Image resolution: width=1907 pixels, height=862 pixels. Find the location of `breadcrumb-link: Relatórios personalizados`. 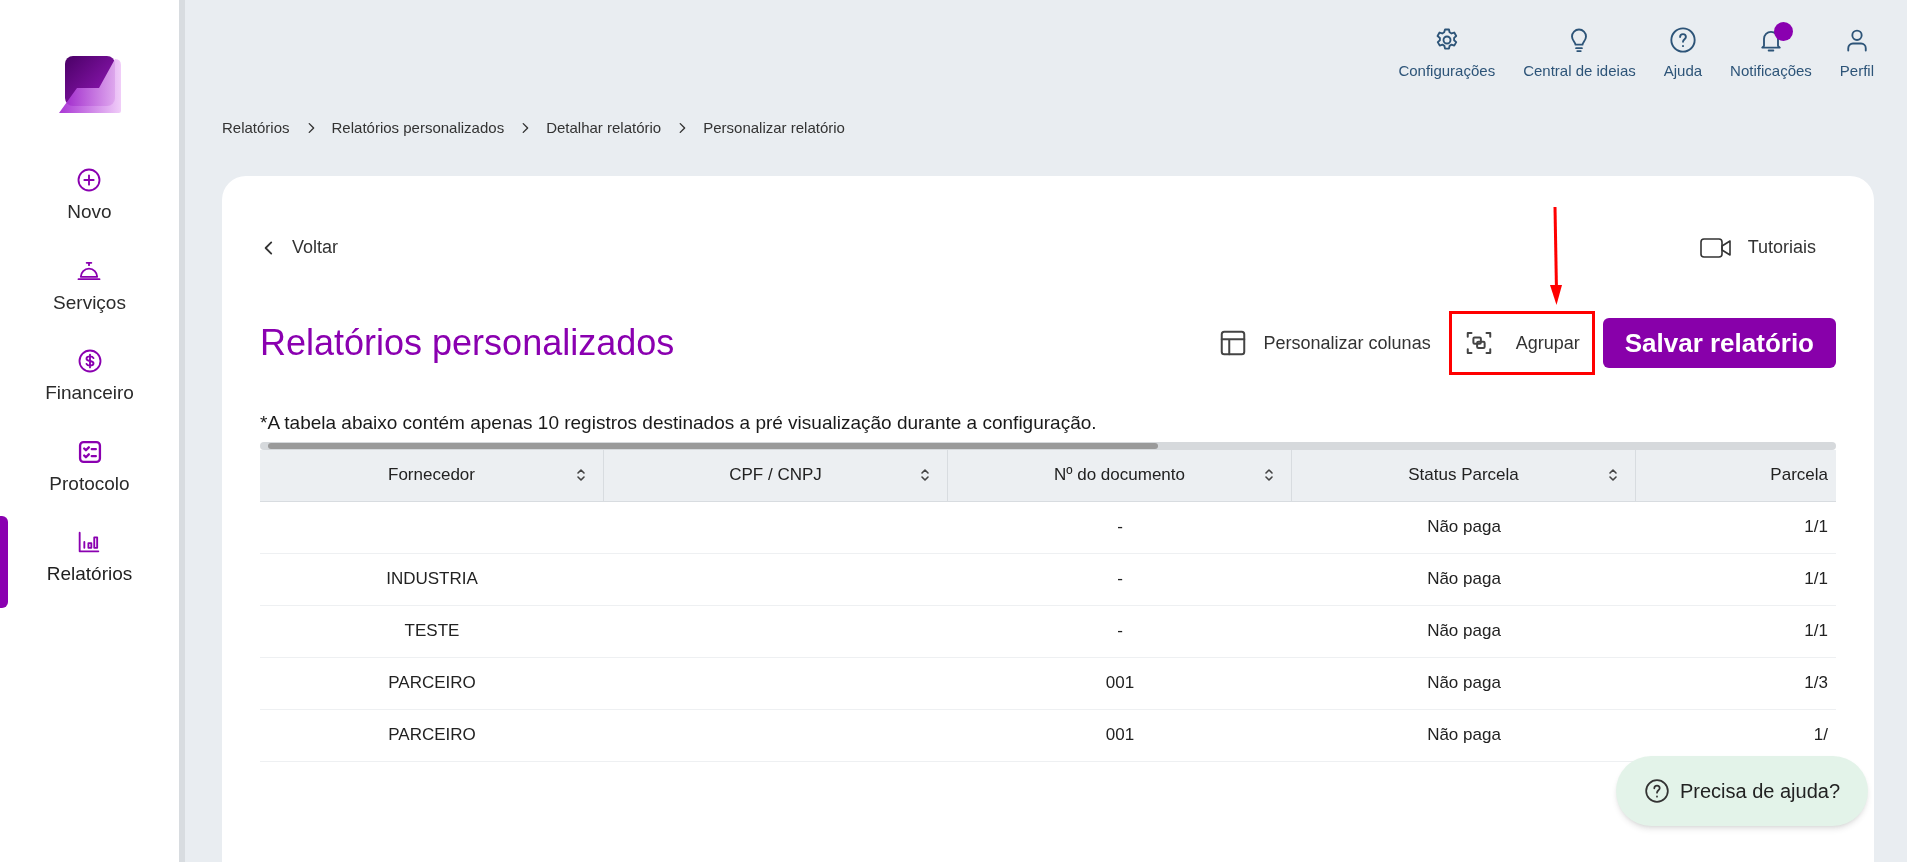

breadcrumb-link: Relatórios personalizados is located at coordinates (418, 128).